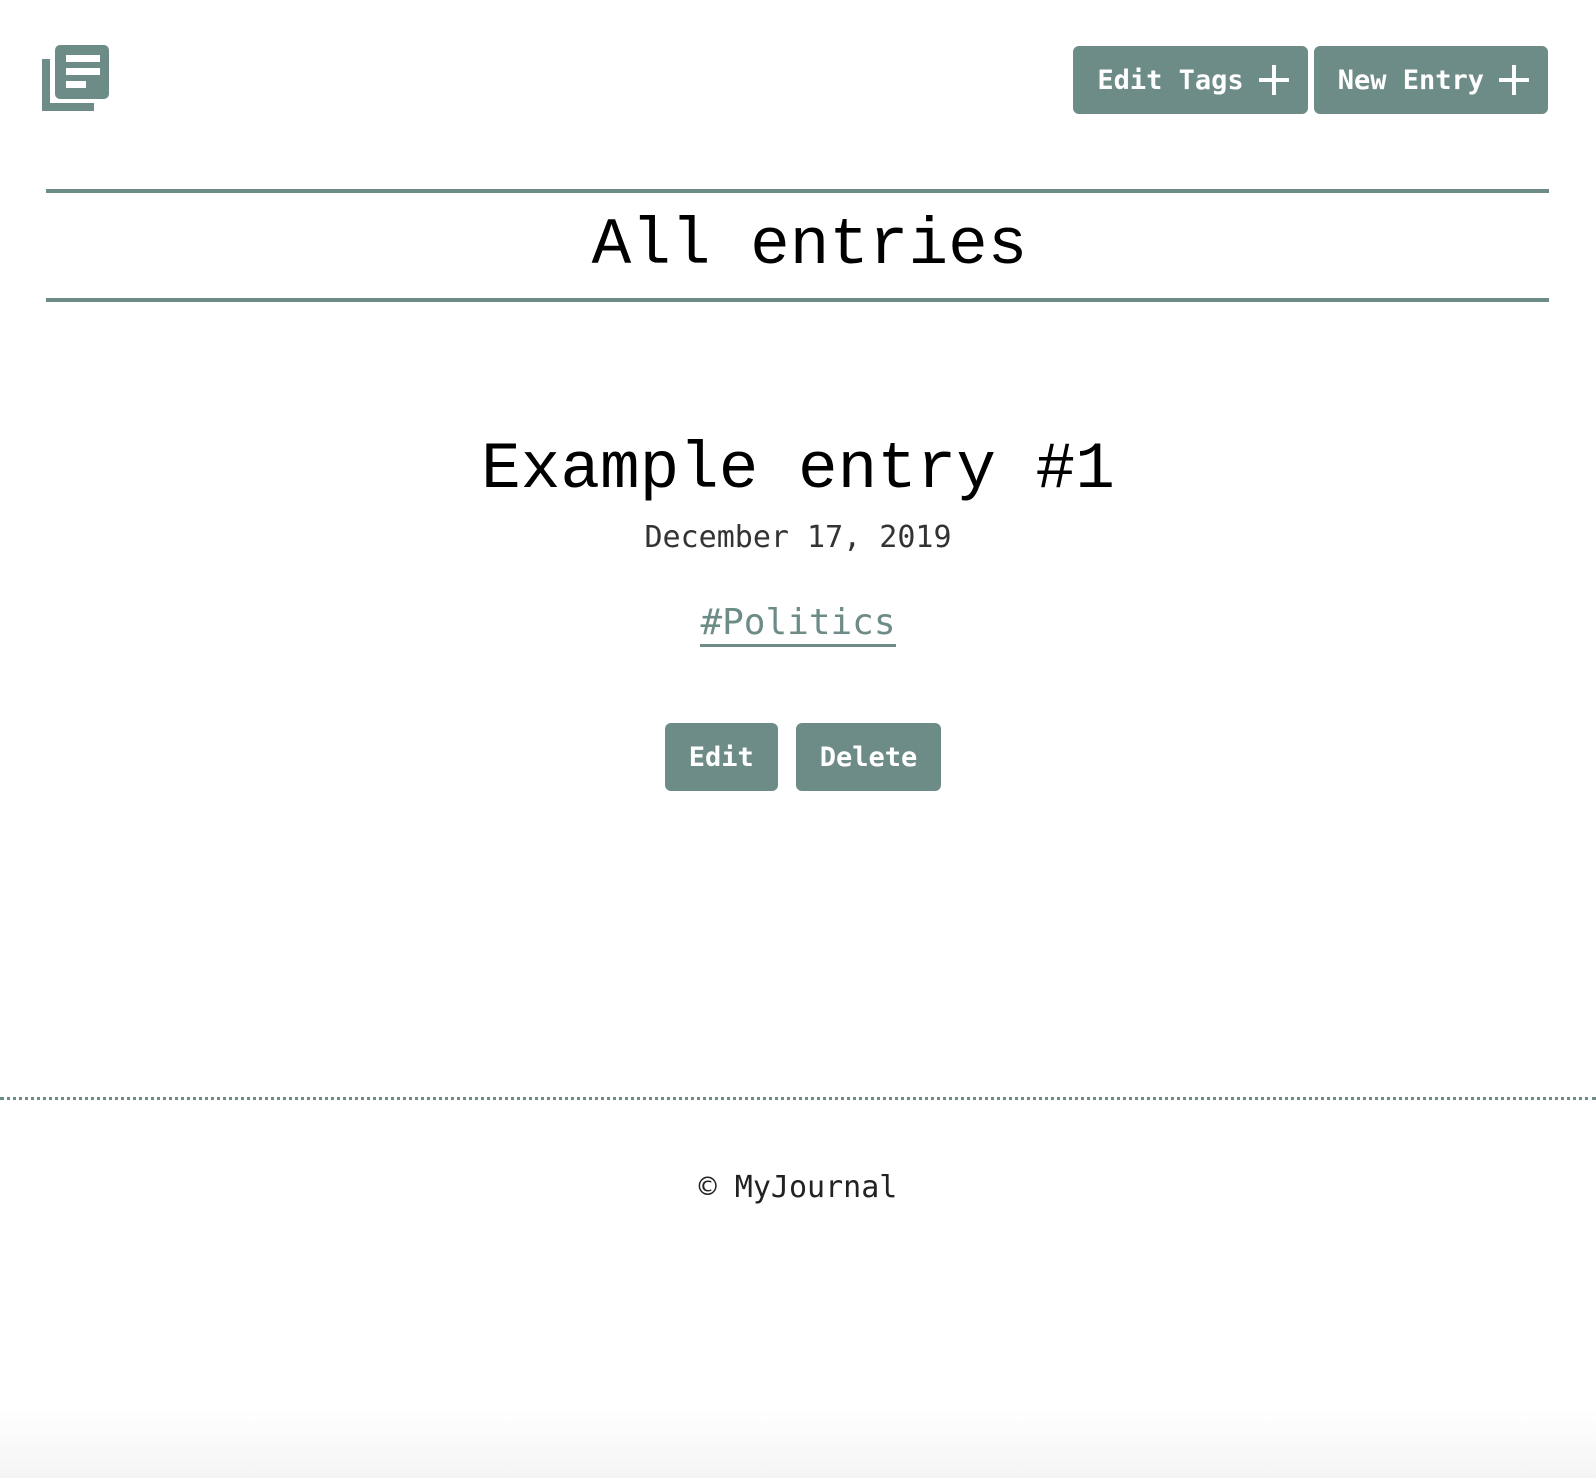  I want to click on new-entry-label: New Entry, so click(1410, 80).